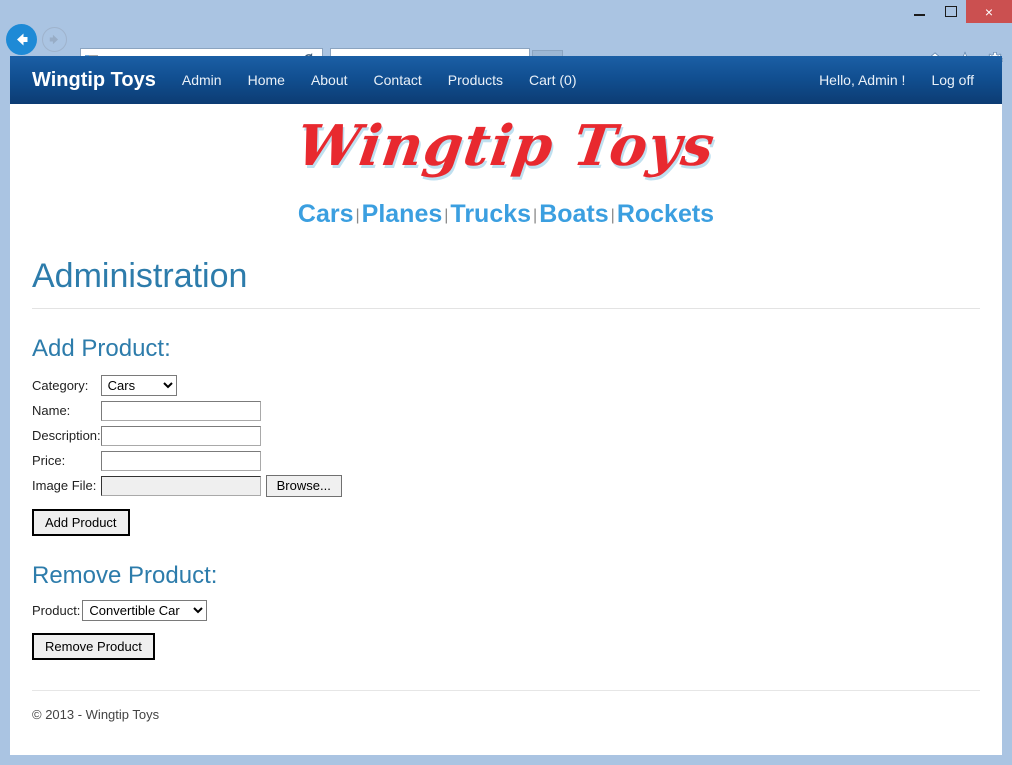  What do you see at coordinates (60, 386) in the screenshot?
I see `label-category: Category:` at bounding box center [60, 386].